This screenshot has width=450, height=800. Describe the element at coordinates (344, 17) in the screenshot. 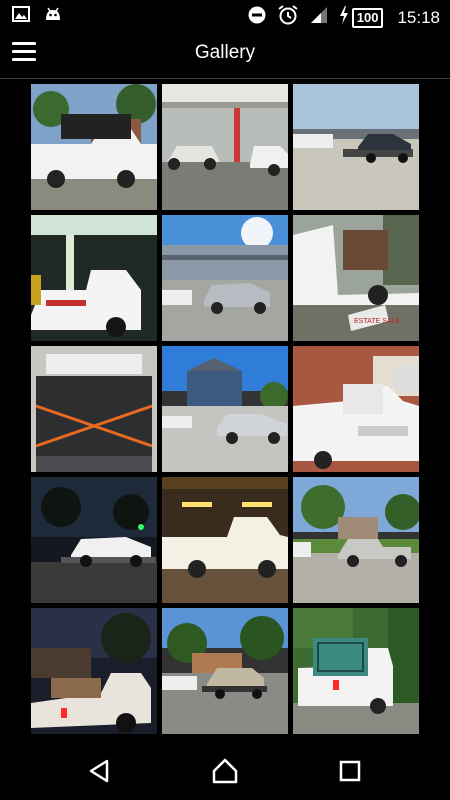

I see `battery-charging-icon` at that location.